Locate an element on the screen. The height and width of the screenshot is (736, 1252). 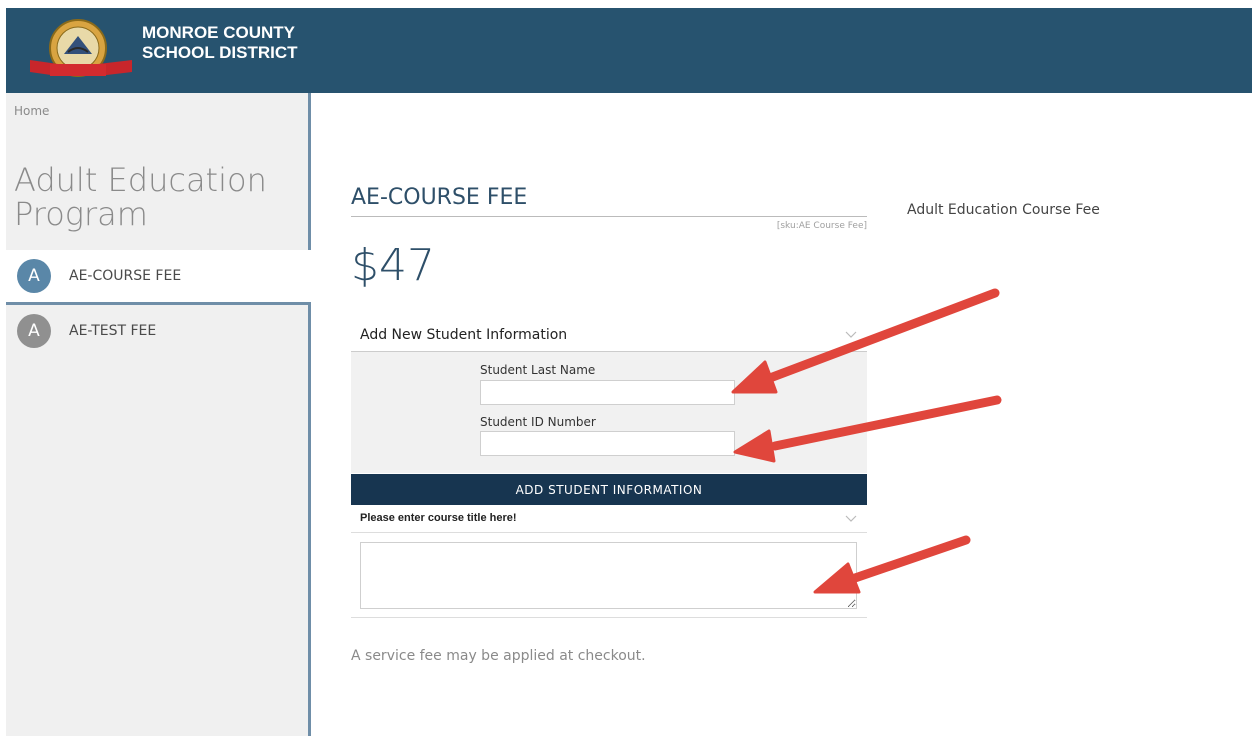
product-title: AE-COURSE FEE is located at coordinates (439, 197).